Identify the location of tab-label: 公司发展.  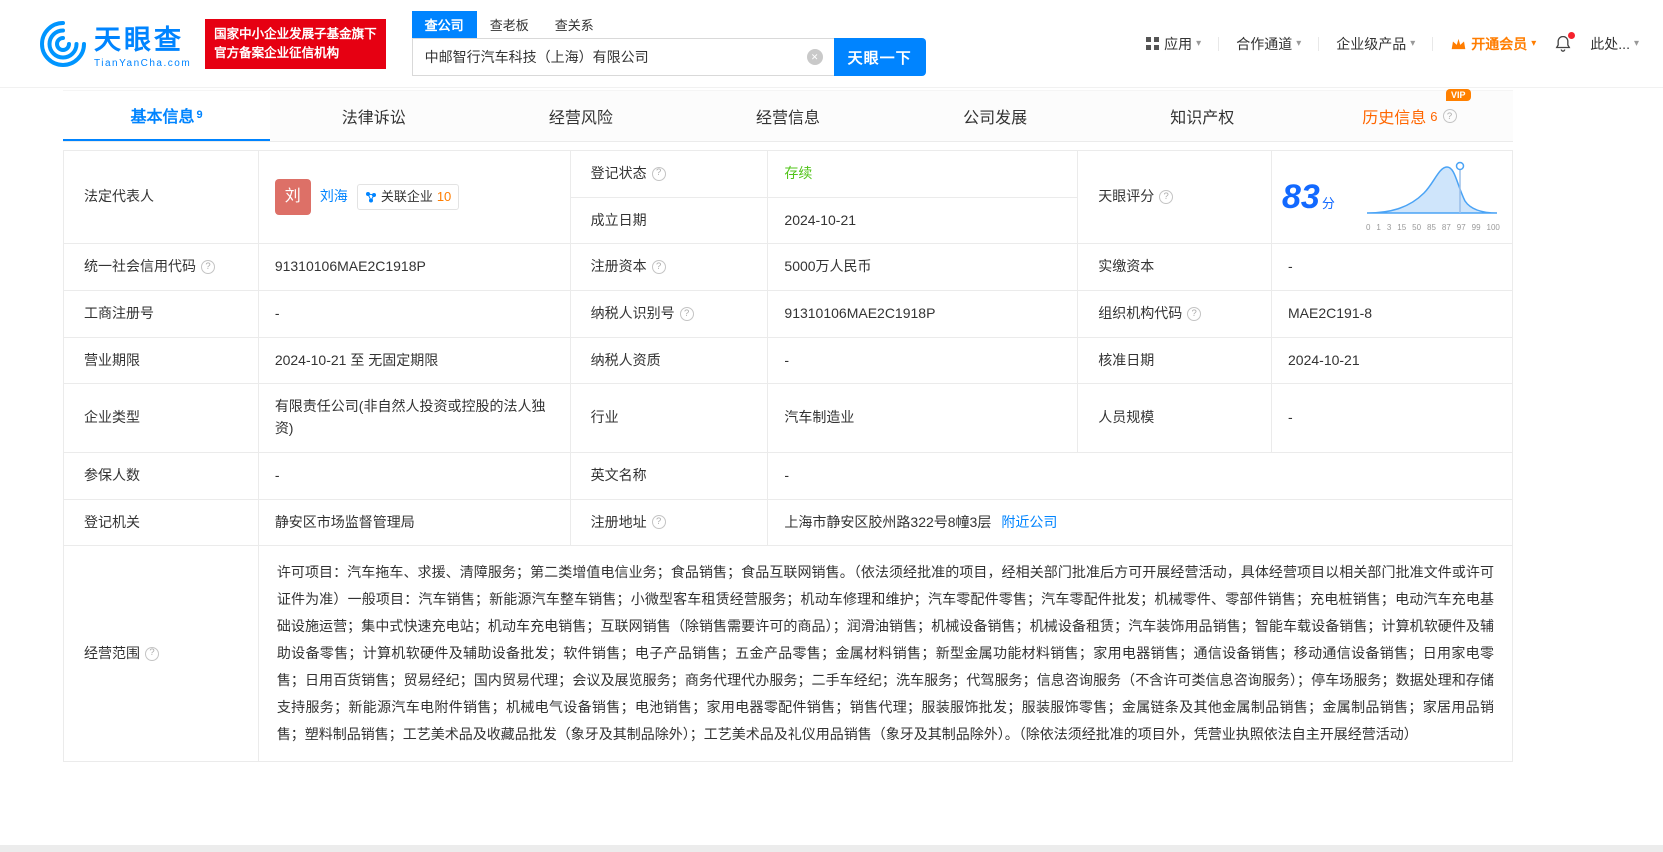
(995, 118).